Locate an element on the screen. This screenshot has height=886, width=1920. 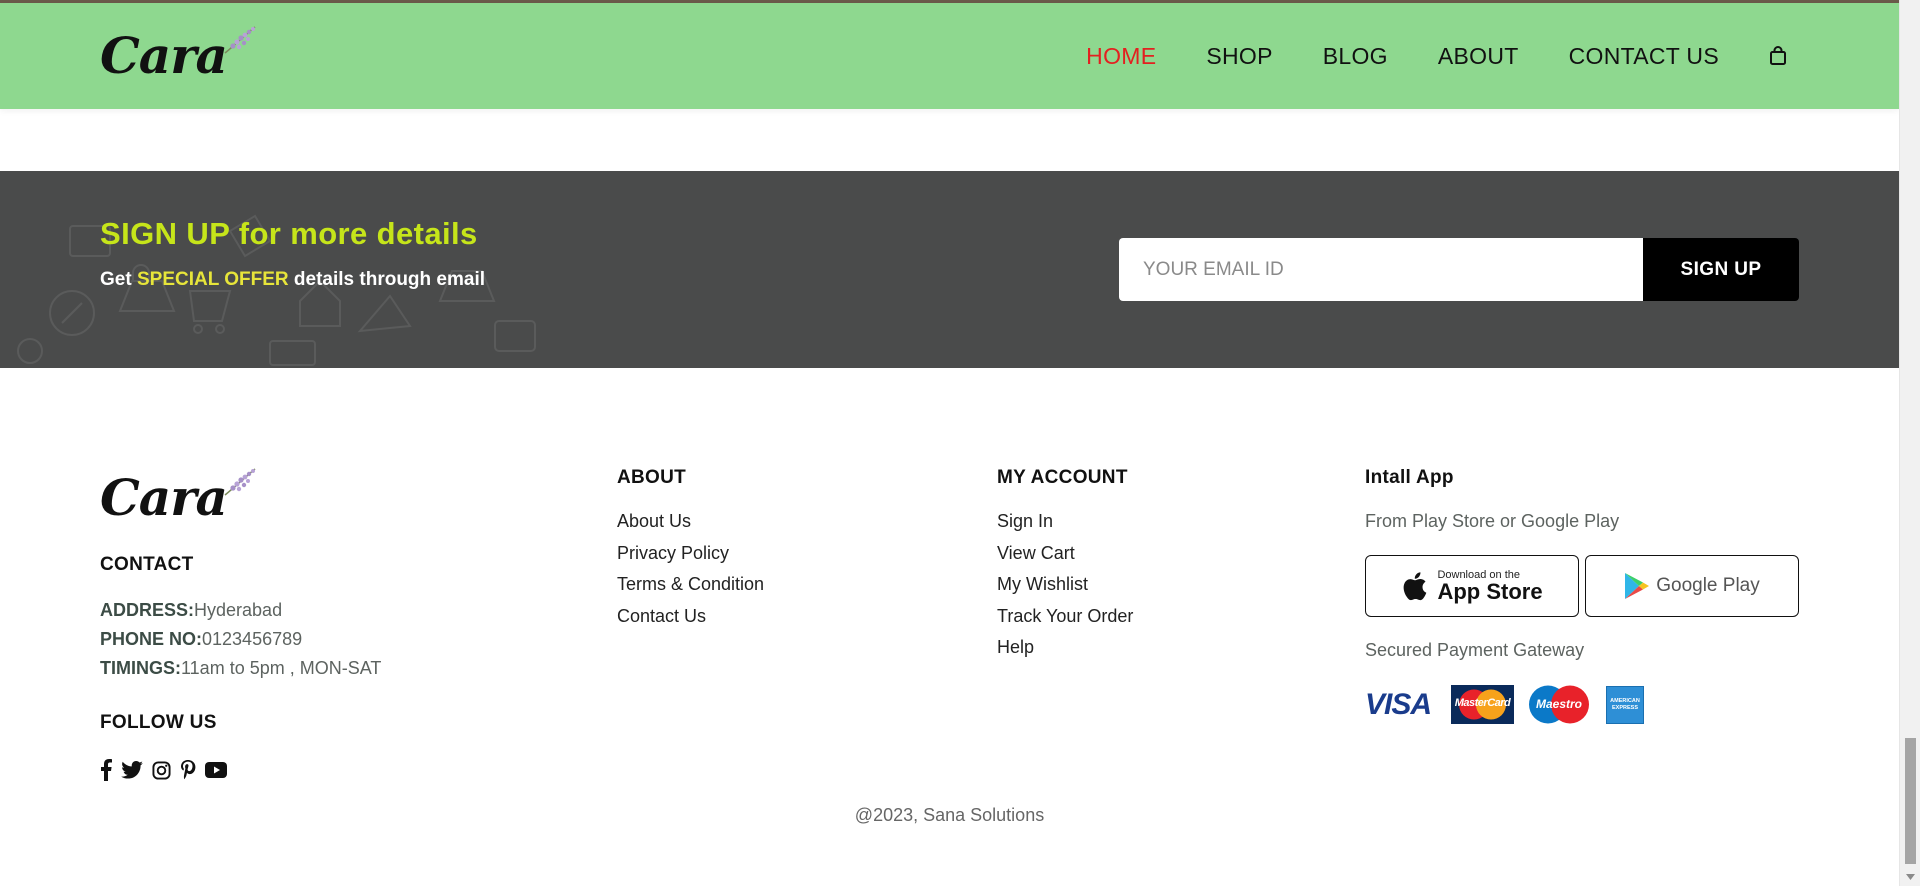
maestro-logo: Maestro is located at coordinates (1559, 704).